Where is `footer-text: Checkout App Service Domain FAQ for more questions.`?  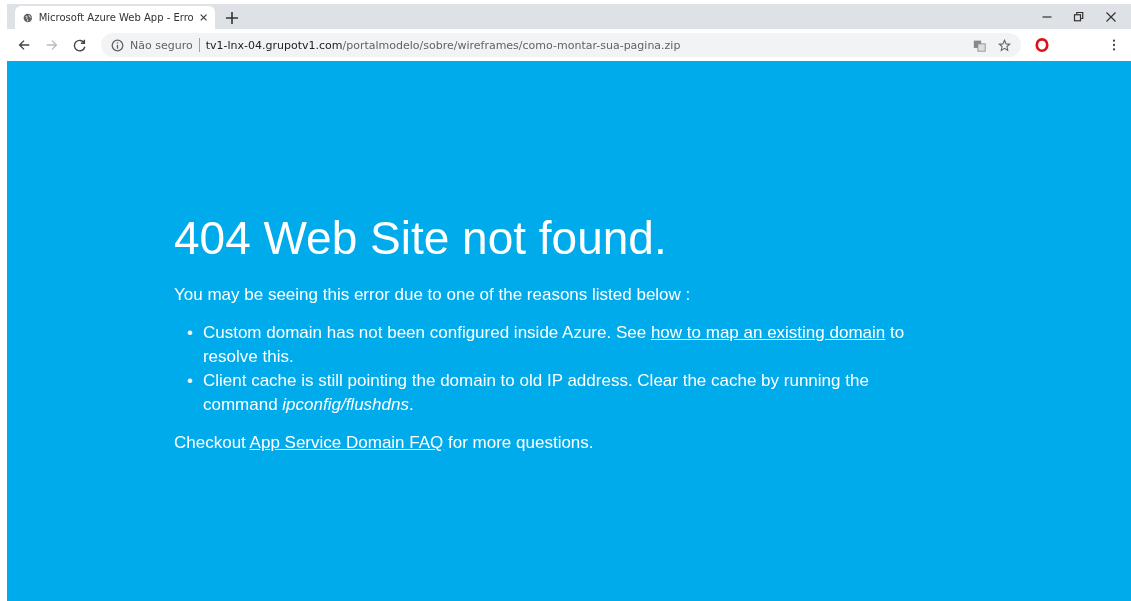 footer-text: Checkout App Service Domain FAQ for more questions. is located at coordinates (384, 443).